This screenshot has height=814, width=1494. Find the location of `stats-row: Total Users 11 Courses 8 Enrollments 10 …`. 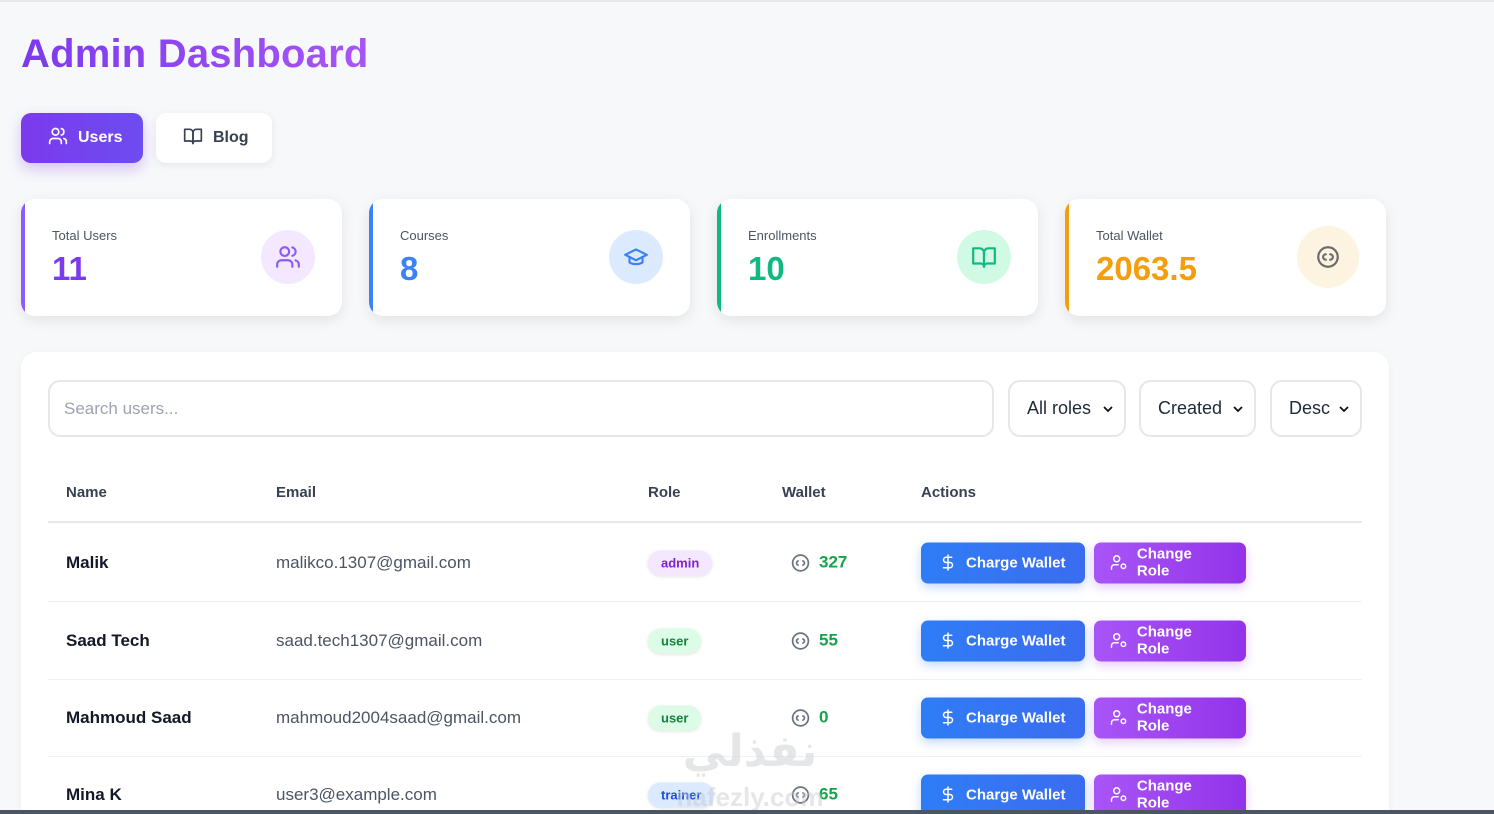

stats-row: Total Users 11 Courses 8 Enrollments 10 … is located at coordinates (703, 257).